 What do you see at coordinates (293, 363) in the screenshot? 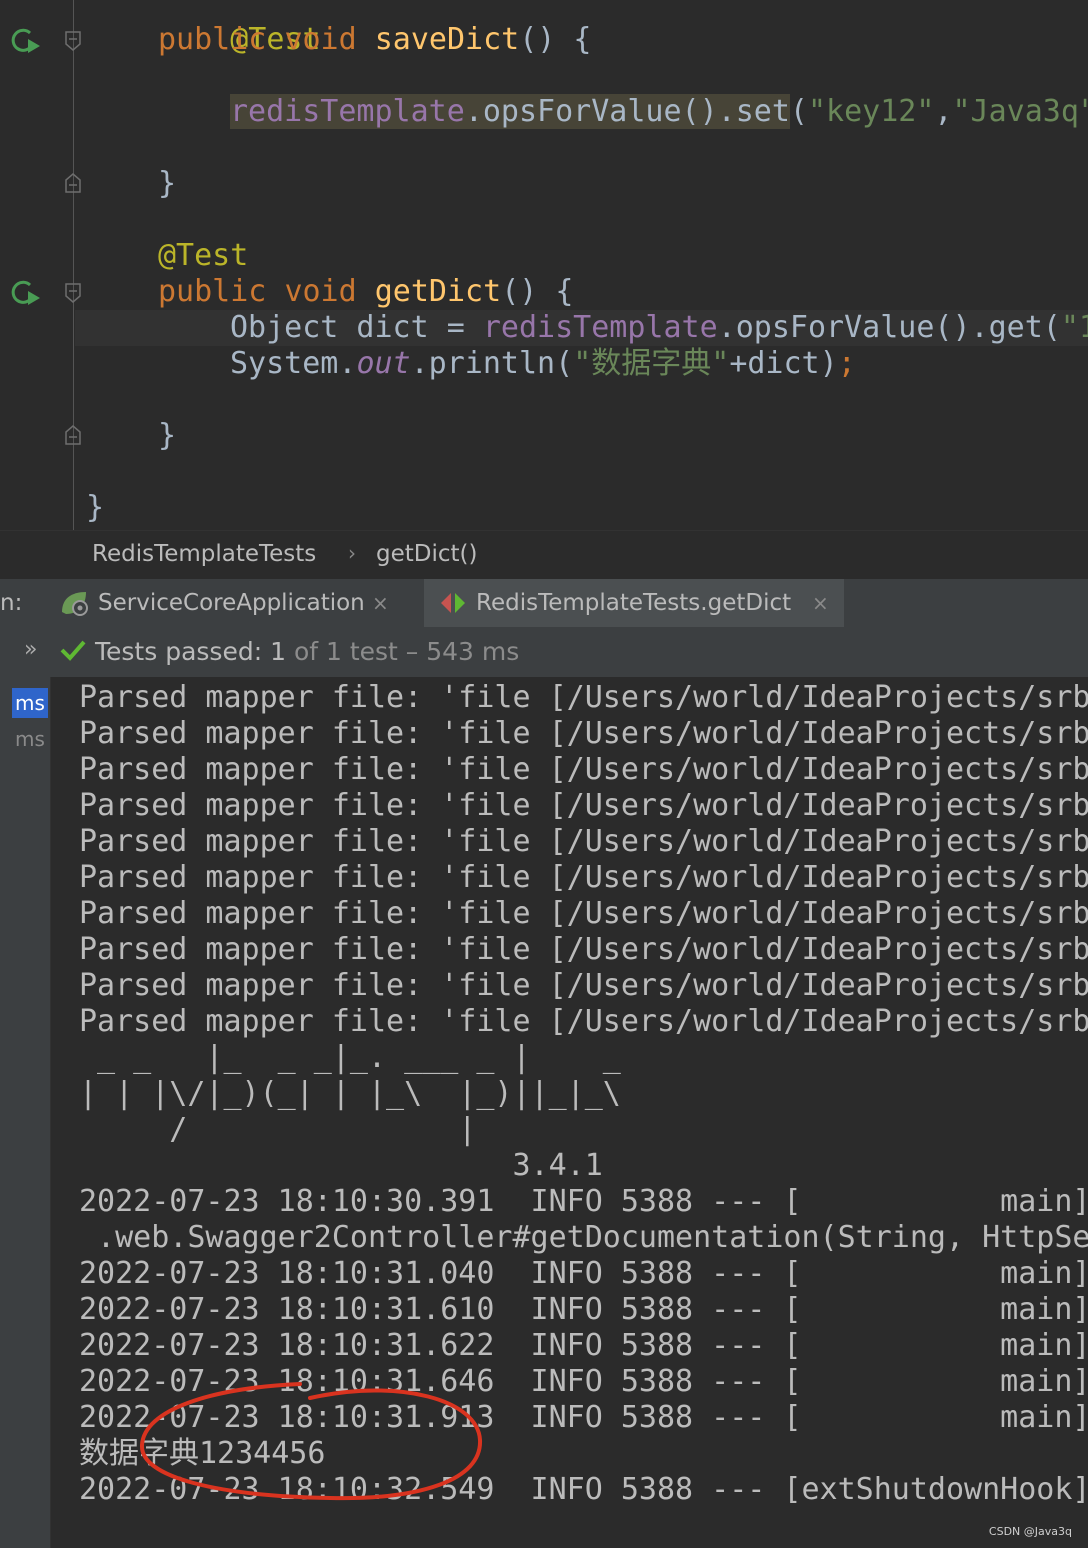
I see `code-token: System.` at bounding box center [293, 363].